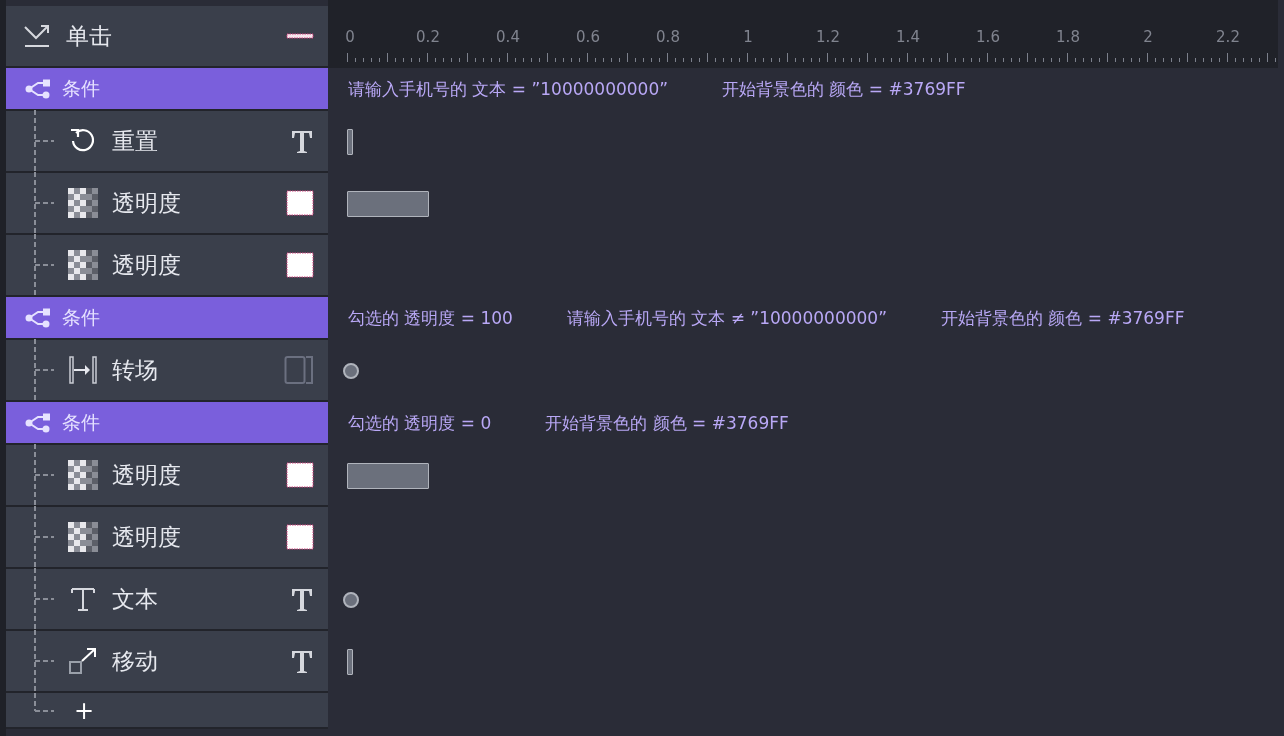 The height and width of the screenshot is (736, 1284). I want to click on trigger-row: 单击, so click(167, 37).